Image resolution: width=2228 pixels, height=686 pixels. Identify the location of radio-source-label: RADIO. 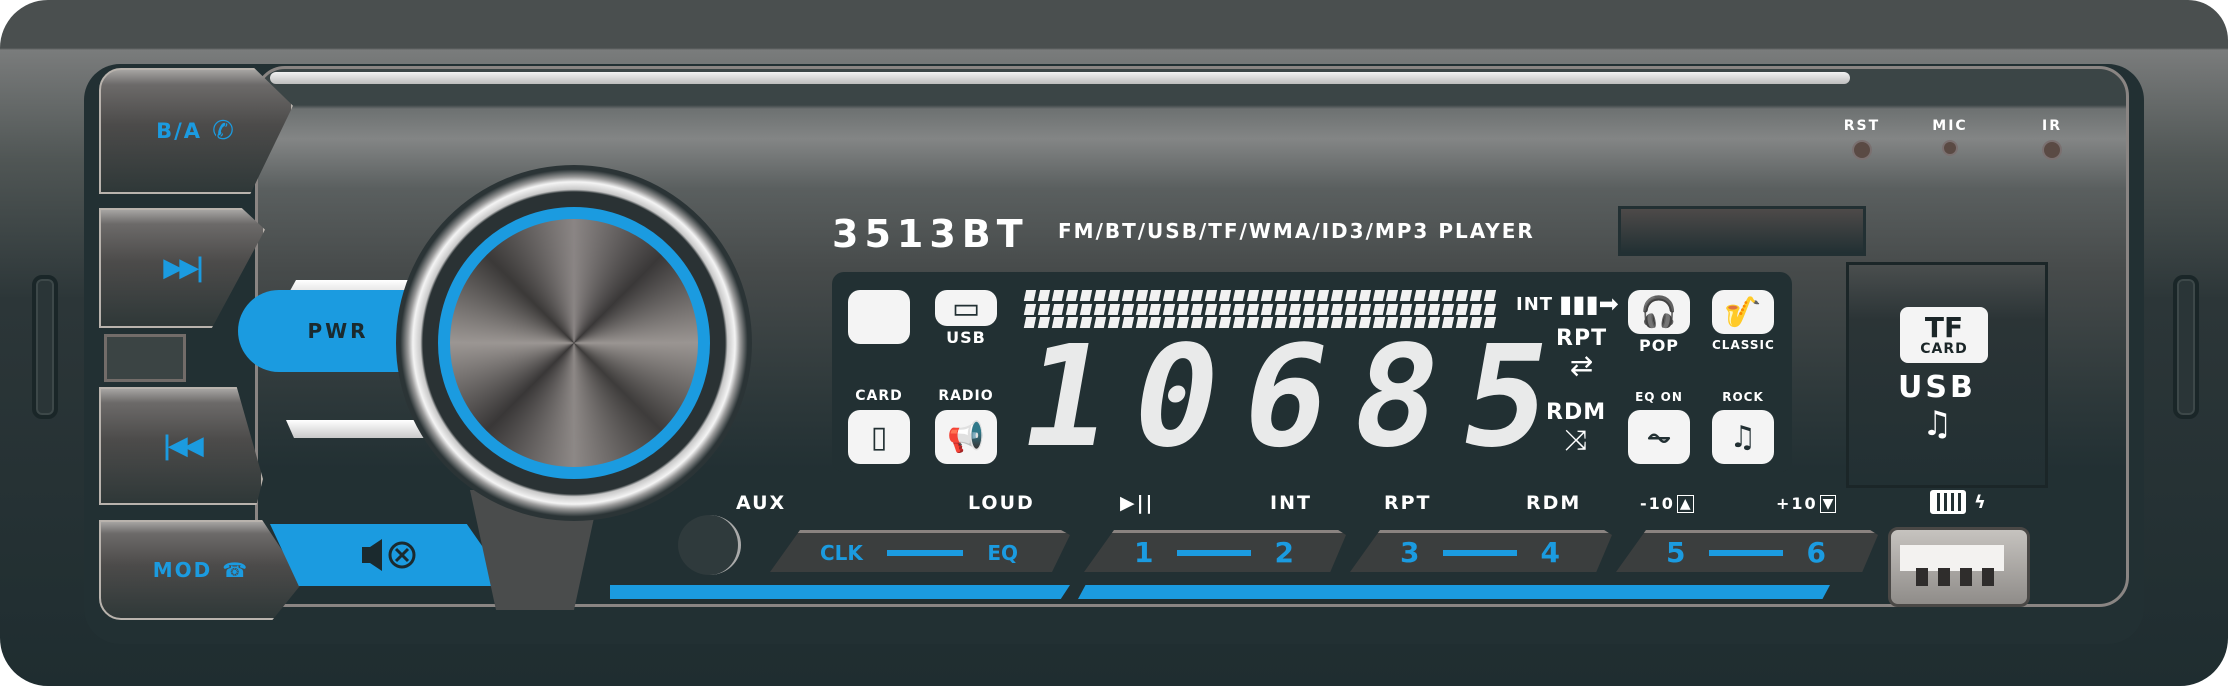
(966, 396).